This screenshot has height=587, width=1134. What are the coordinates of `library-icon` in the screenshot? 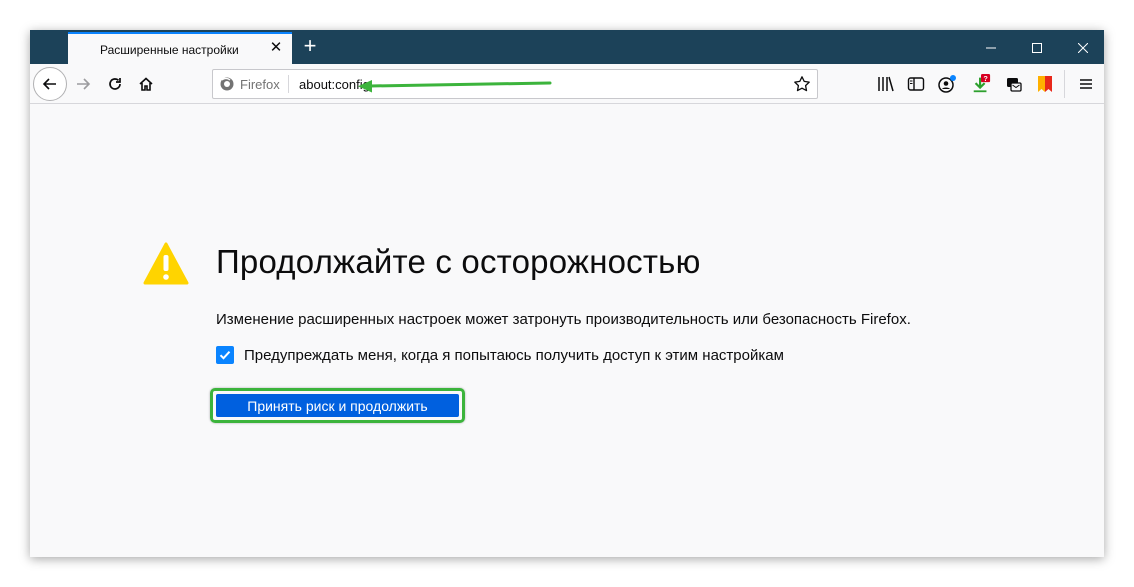 It's located at (886, 84).